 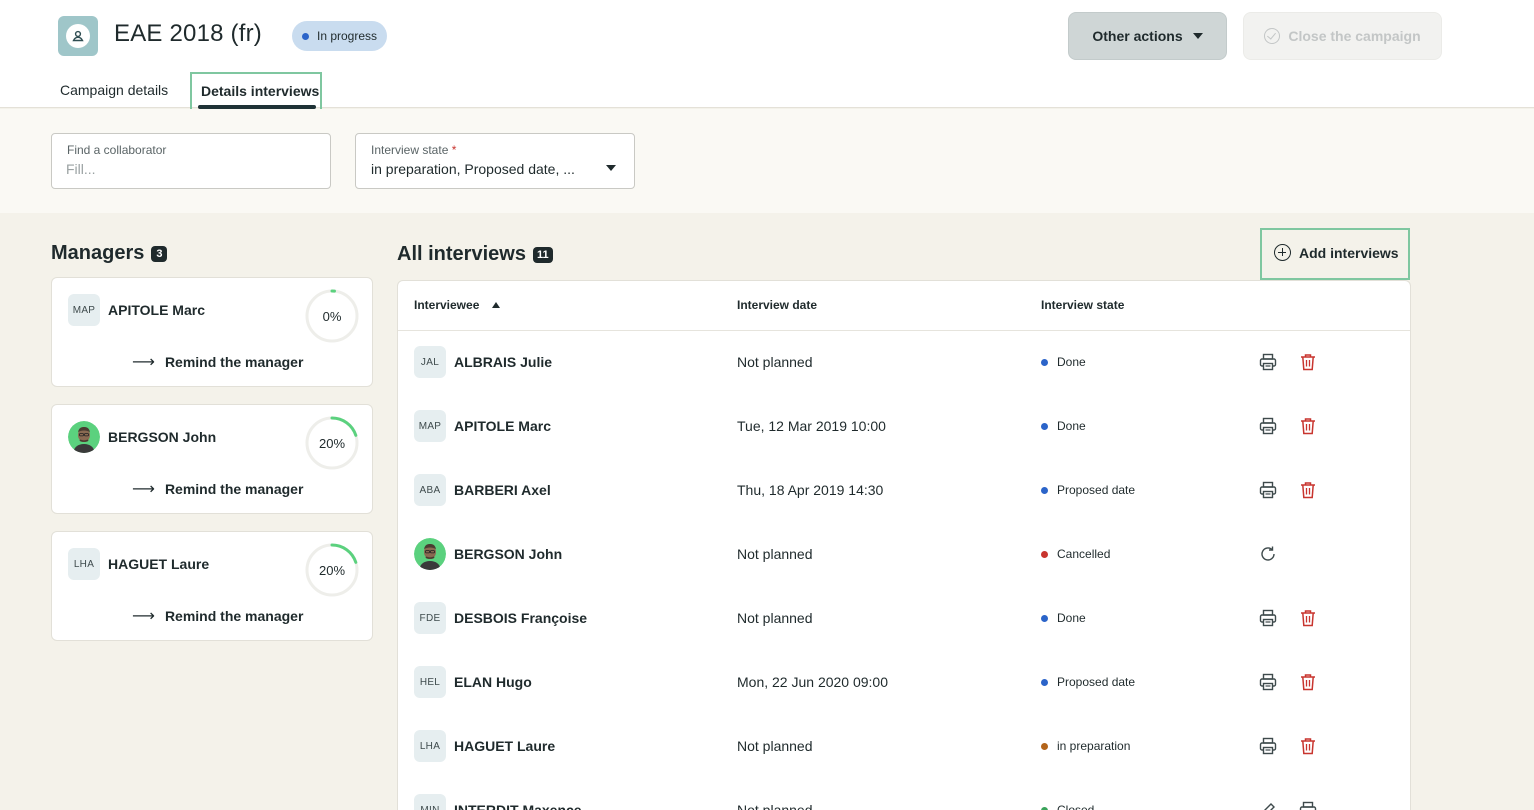 What do you see at coordinates (212, 586) in the screenshot?
I see `manager-card: LHA HAGUET Laure 20% ⟶ Remind the manager` at bounding box center [212, 586].